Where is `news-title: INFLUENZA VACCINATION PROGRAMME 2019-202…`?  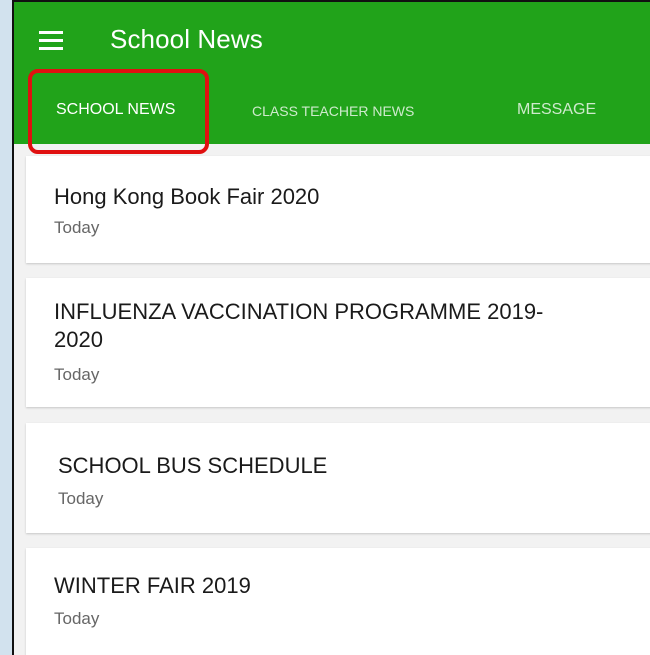 news-title: INFLUENZA VACCINATION PROGRAMME 2019-202… is located at coordinates (299, 325).